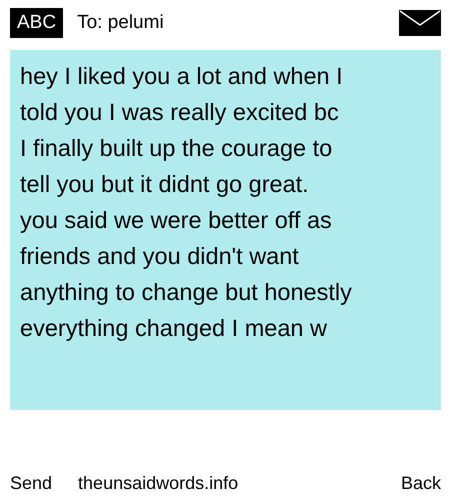 The image size is (450, 500). I want to click on input-mode-badge: ABC, so click(37, 23).